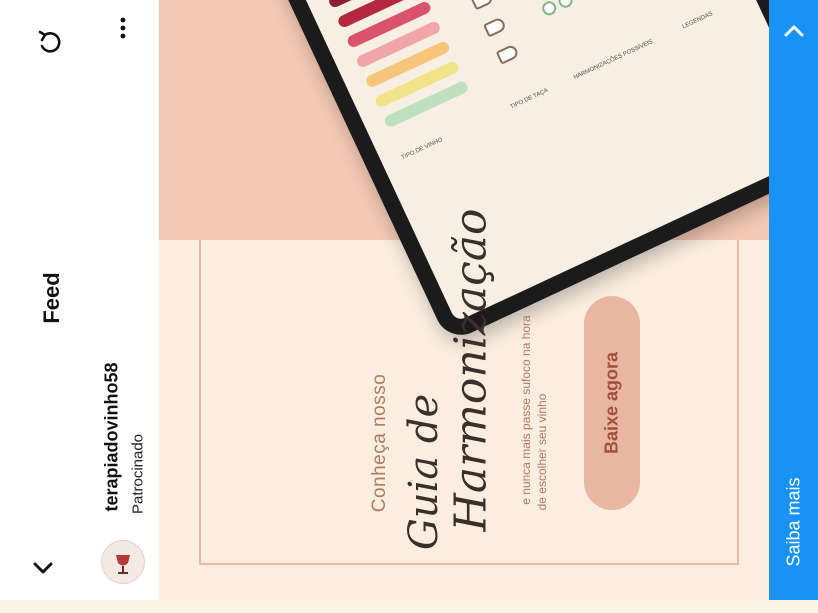 This screenshot has width=818, height=613. I want to click on post-header: terapiadovinho58 Patrocinado, so click(122, 300).